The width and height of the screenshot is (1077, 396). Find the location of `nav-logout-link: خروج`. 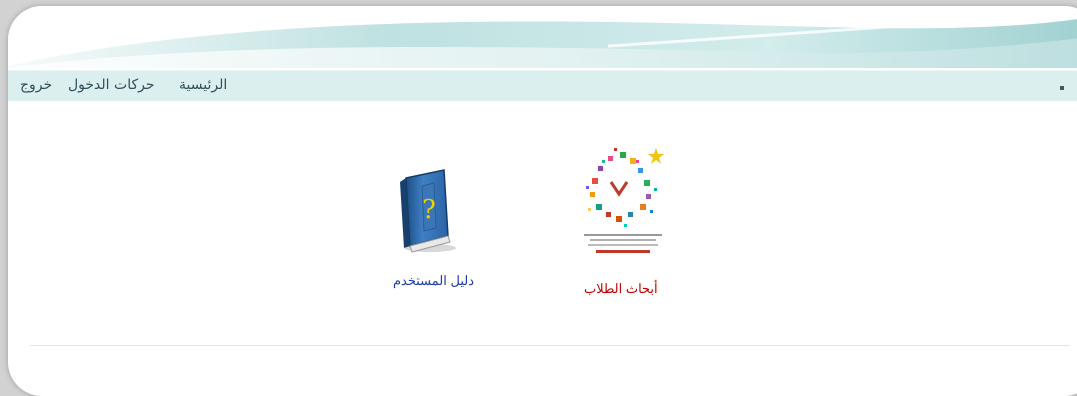

nav-logout-link: خروج is located at coordinates (36, 85).